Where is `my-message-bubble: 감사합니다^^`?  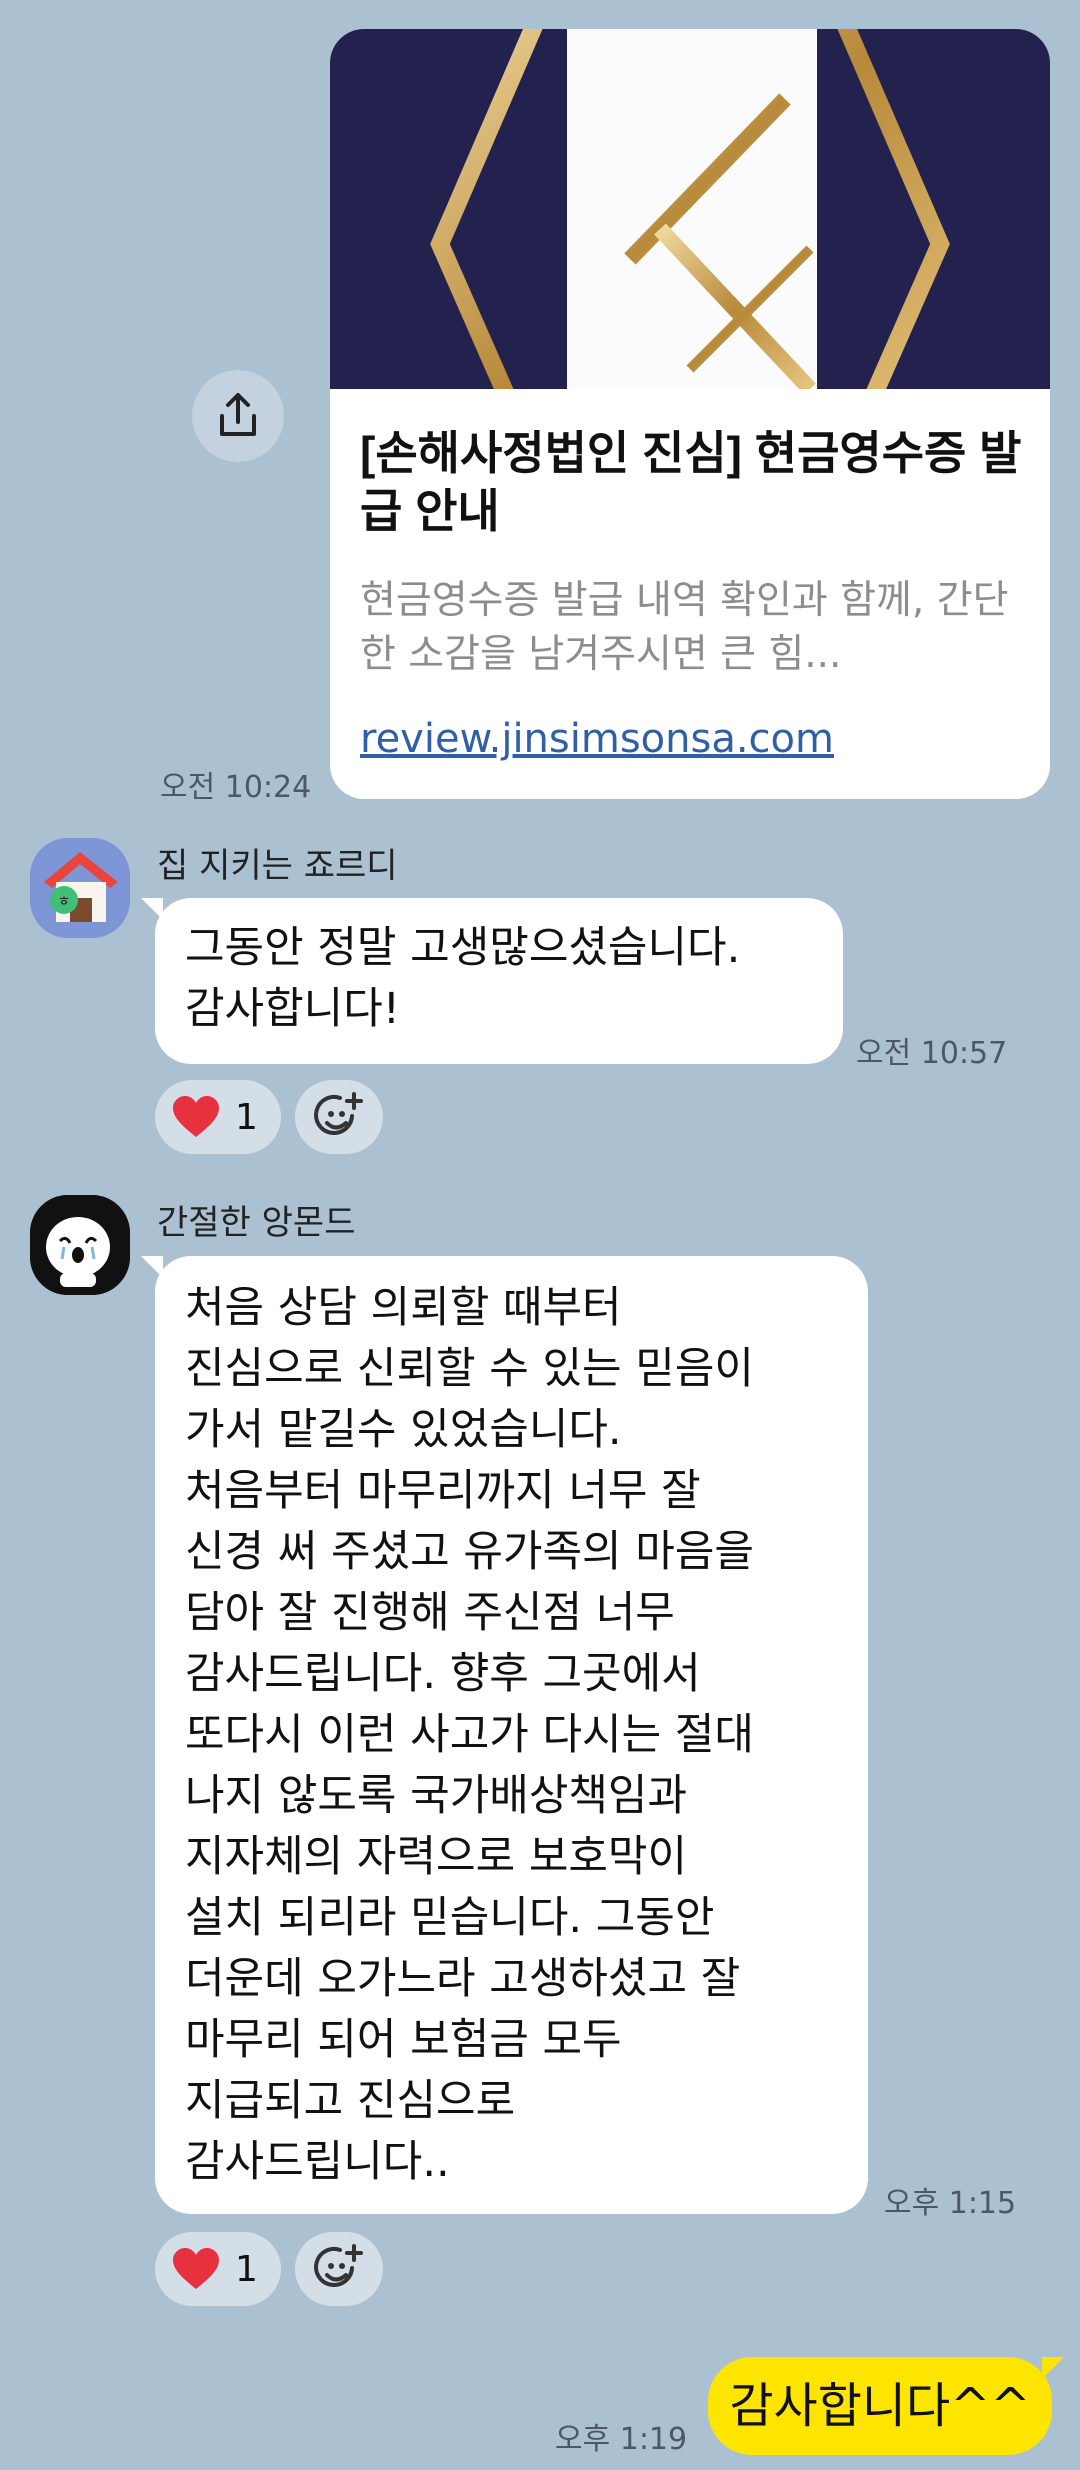 my-message-bubble: 감사합니다^^ is located at coordinates (886, 2406).